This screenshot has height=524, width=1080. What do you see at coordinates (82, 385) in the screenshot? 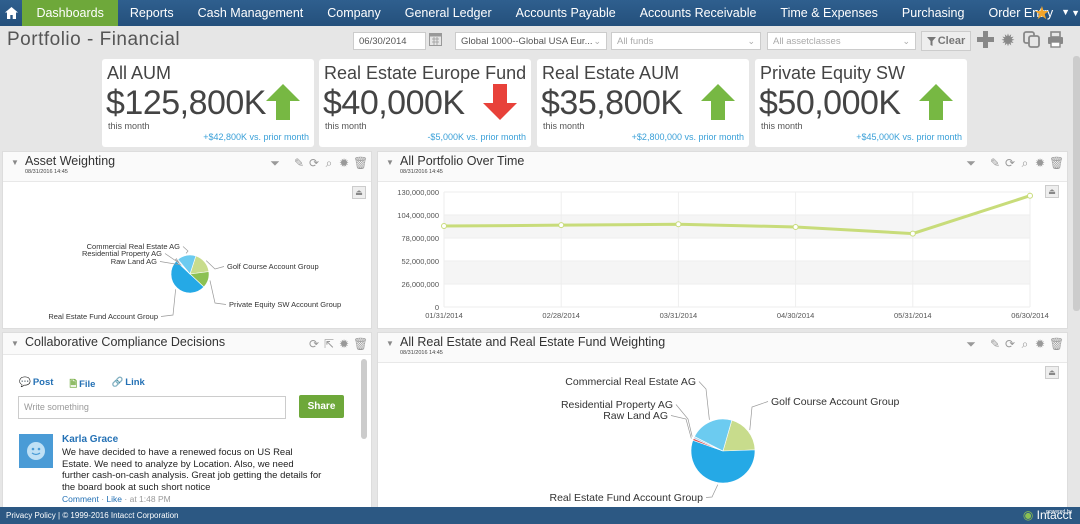
I see `tab-file: 🗎 File` at bounding box center [82, 385].